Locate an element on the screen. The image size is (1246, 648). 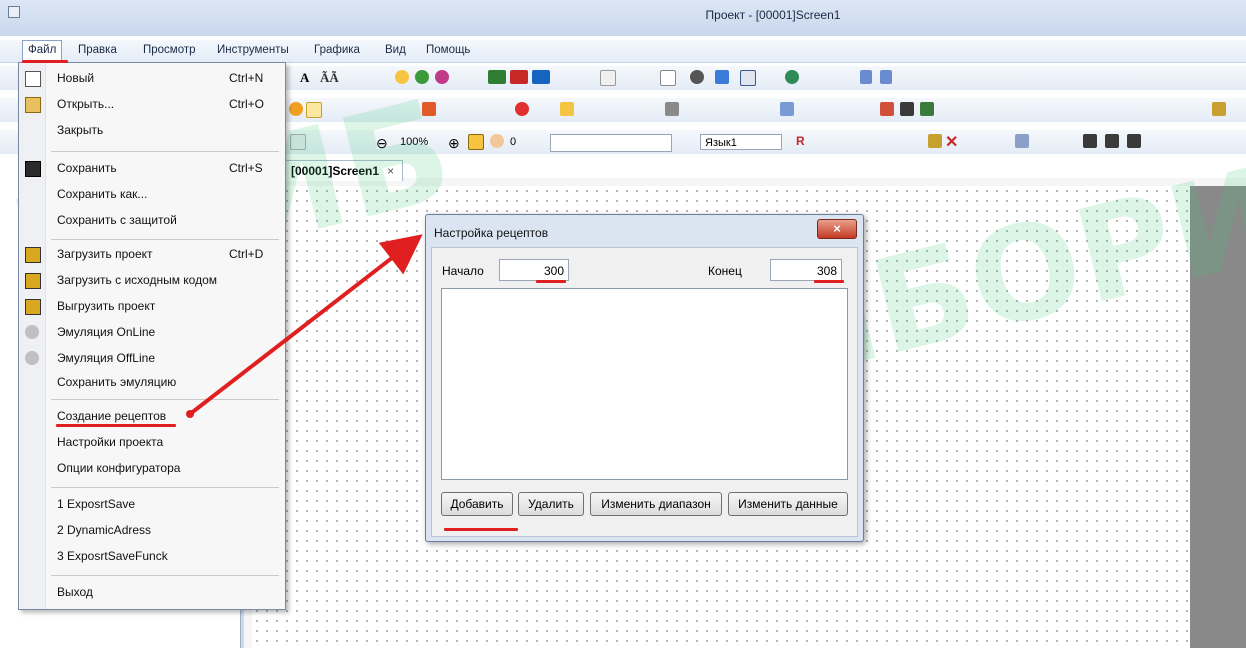
arrow-origin-dot is located at coordinates (190, 414).